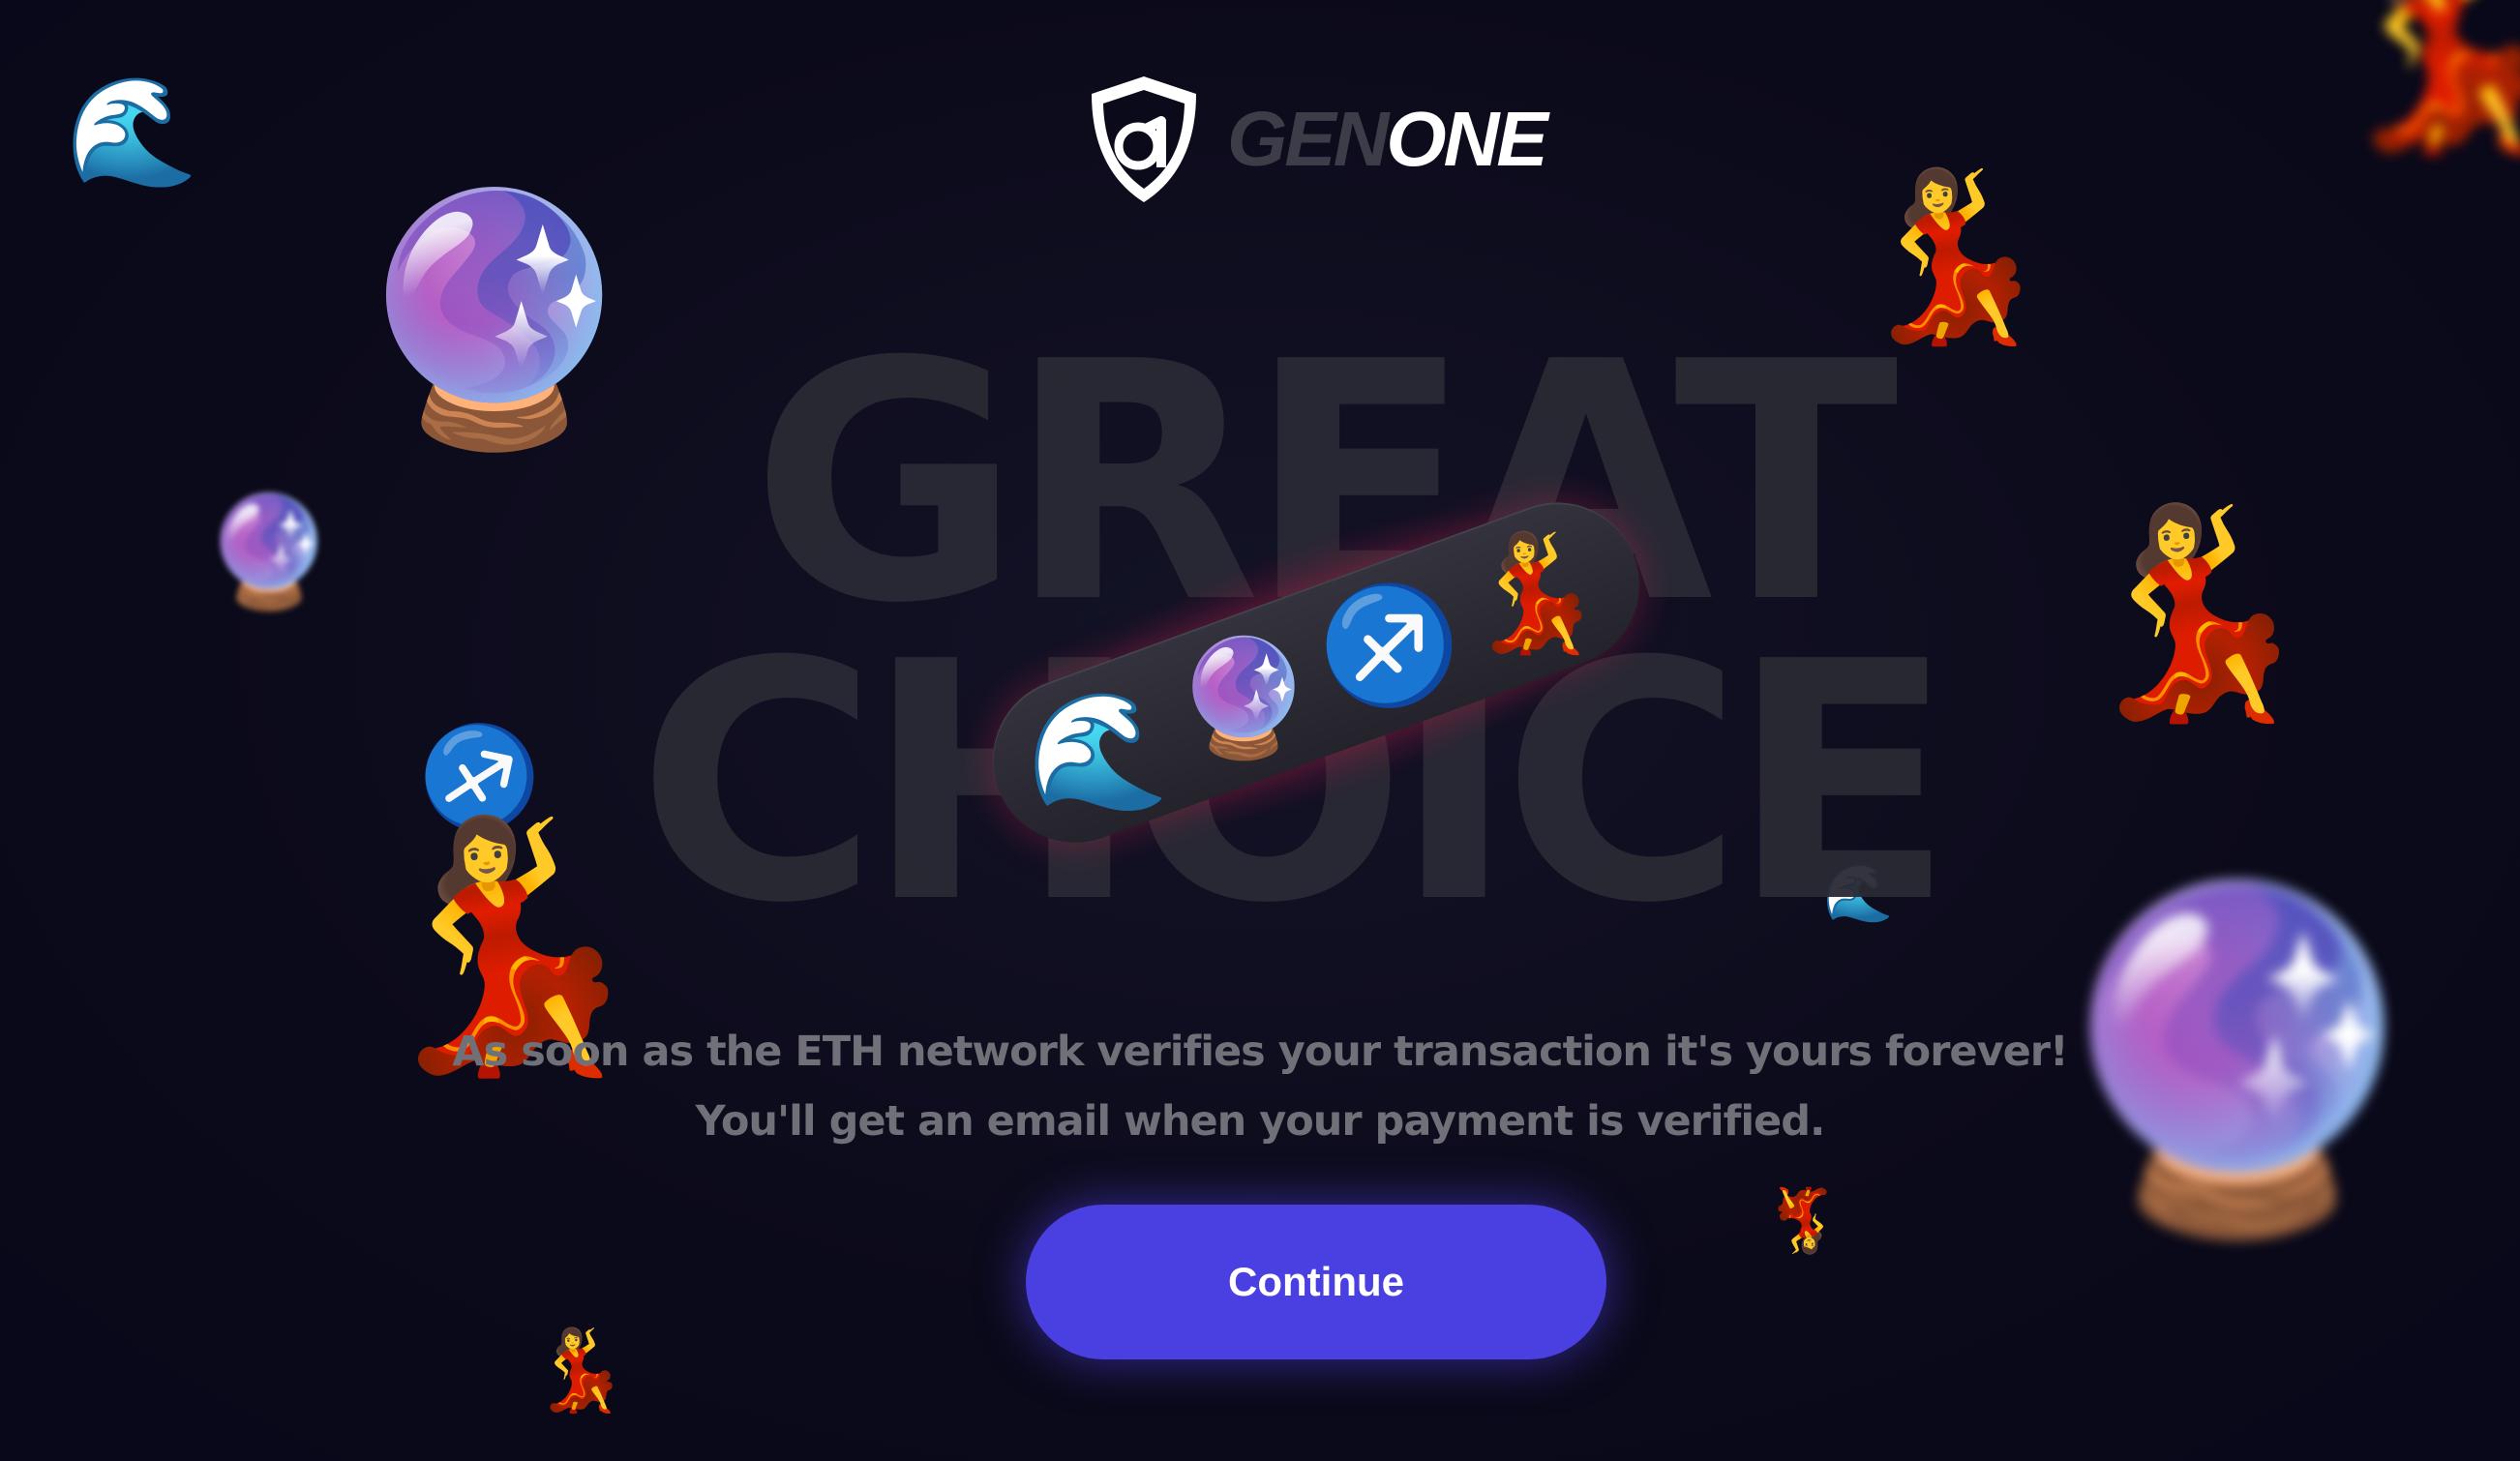  What do you see at coordinates (1243, 699) in the screenshot?
I see `pill-crystal-ball-emoji: 🔮` at bounding box center [1243, 699].